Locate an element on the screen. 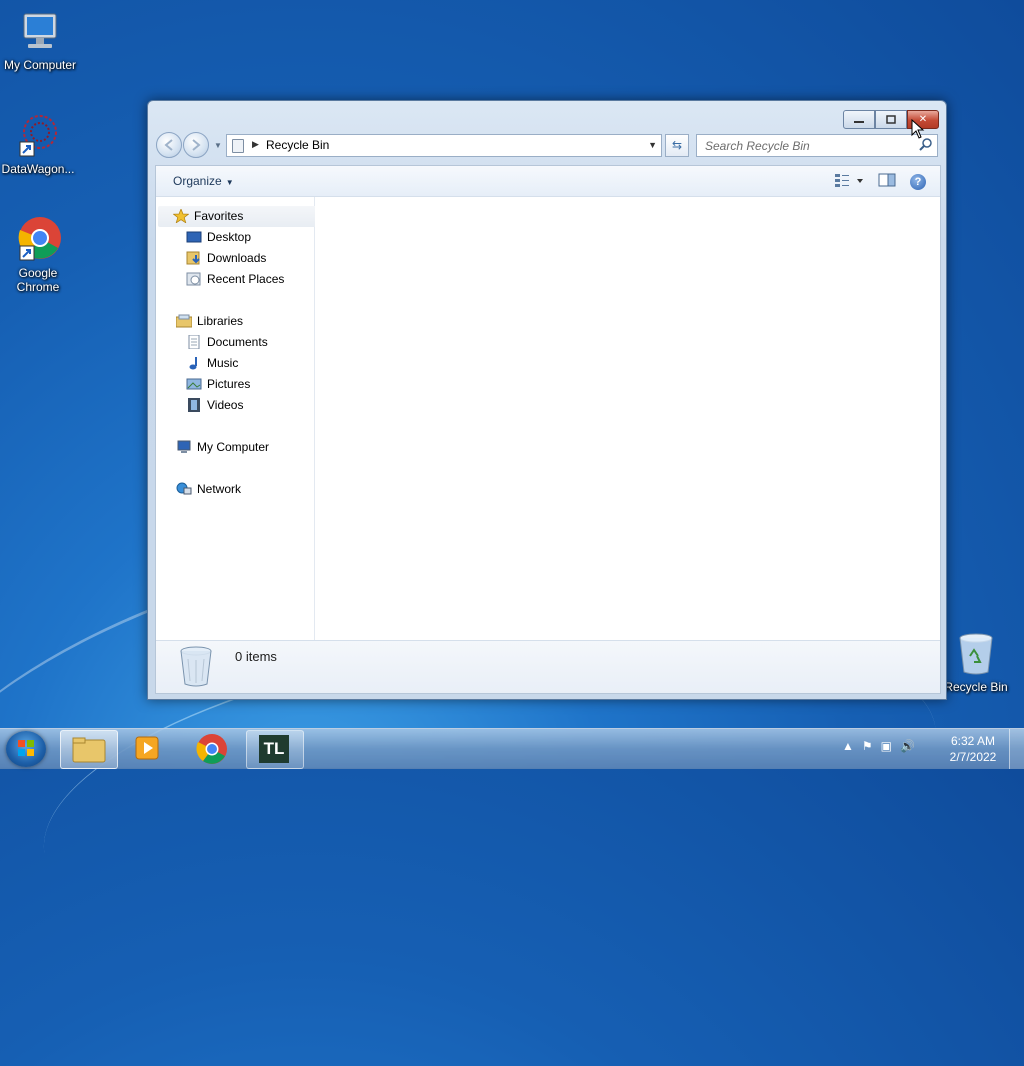 The width and height of the screenshot is (1024, 1066). taskbar-chrome-button is located at coordinates (212, 748).